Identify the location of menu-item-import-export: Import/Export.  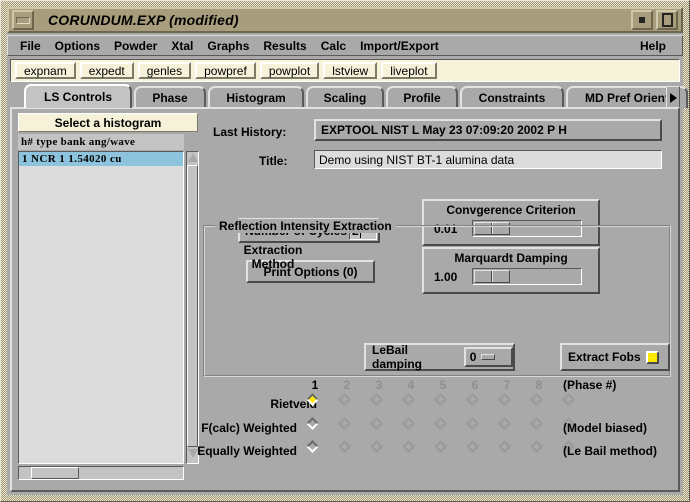
(399, 46).